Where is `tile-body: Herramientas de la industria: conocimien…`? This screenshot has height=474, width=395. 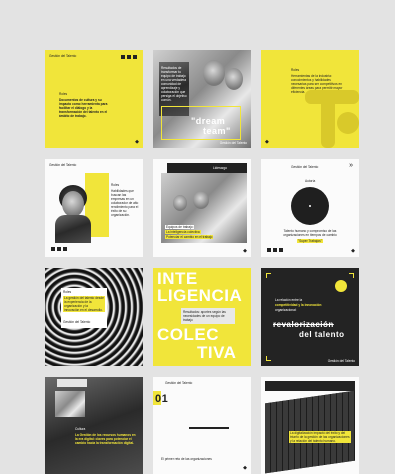 tile-body: Herramientas de la industria: conocimien… is located at coordinates (317, 84).